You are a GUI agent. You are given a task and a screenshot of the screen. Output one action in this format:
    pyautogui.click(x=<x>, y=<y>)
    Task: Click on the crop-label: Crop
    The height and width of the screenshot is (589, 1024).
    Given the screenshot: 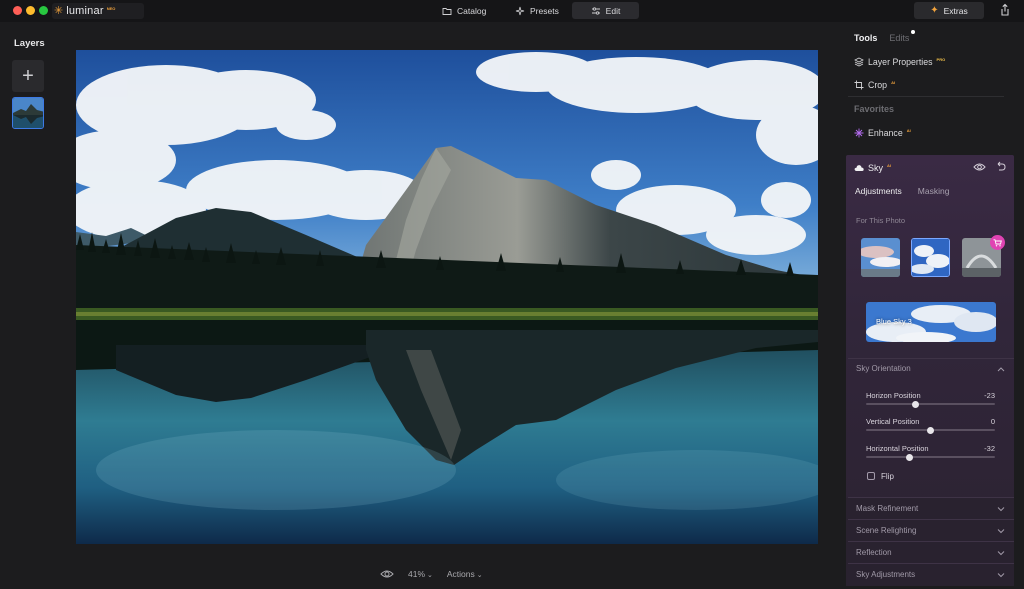 What is the action you would take?
    pyautogui.click(x=878, y=85)
    